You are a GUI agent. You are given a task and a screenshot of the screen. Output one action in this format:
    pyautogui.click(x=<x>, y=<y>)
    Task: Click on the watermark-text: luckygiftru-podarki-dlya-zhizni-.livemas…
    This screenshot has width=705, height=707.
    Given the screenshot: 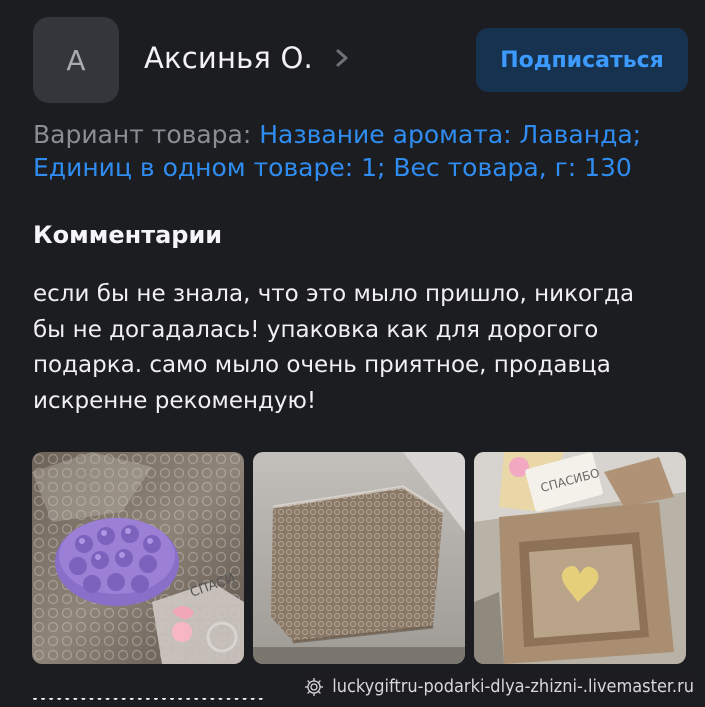 What is the action you would take?
    pyautogui.click(x=513, y=686)
    